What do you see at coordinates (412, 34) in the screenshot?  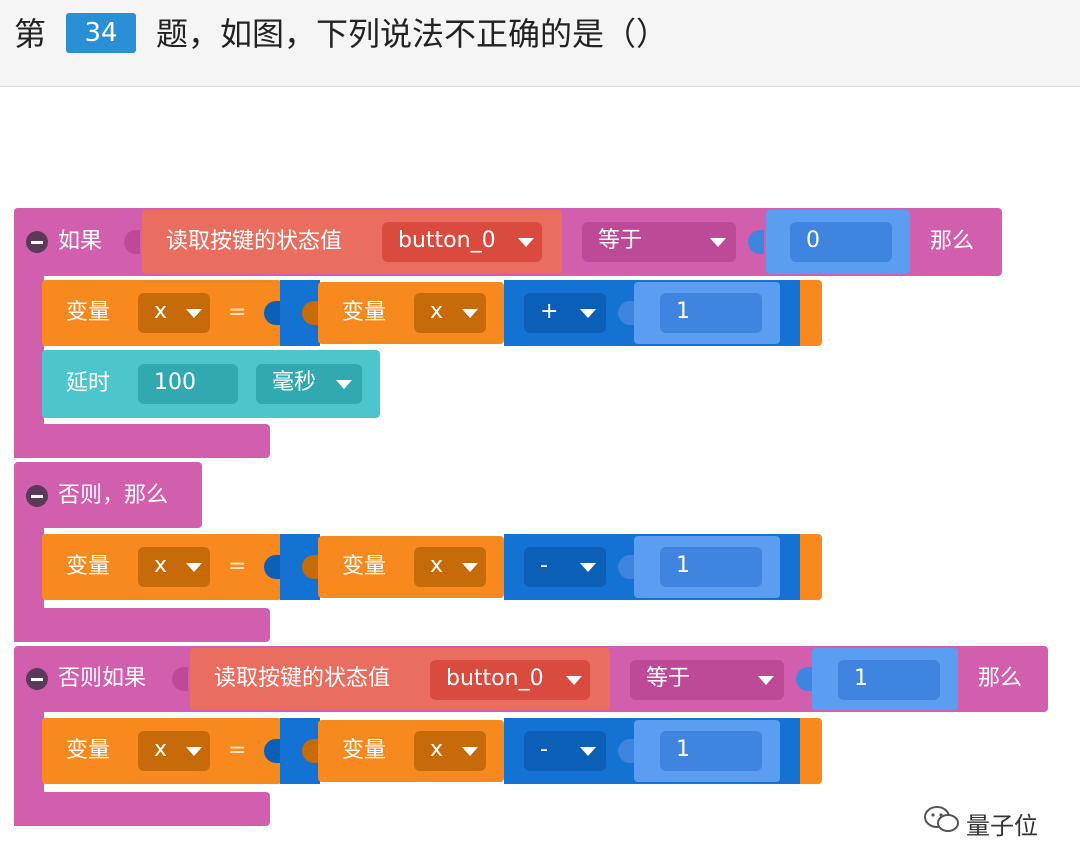 I see `question-text: 题，如图，下列说法不正确的是（）` at bounding box center [412, 34].